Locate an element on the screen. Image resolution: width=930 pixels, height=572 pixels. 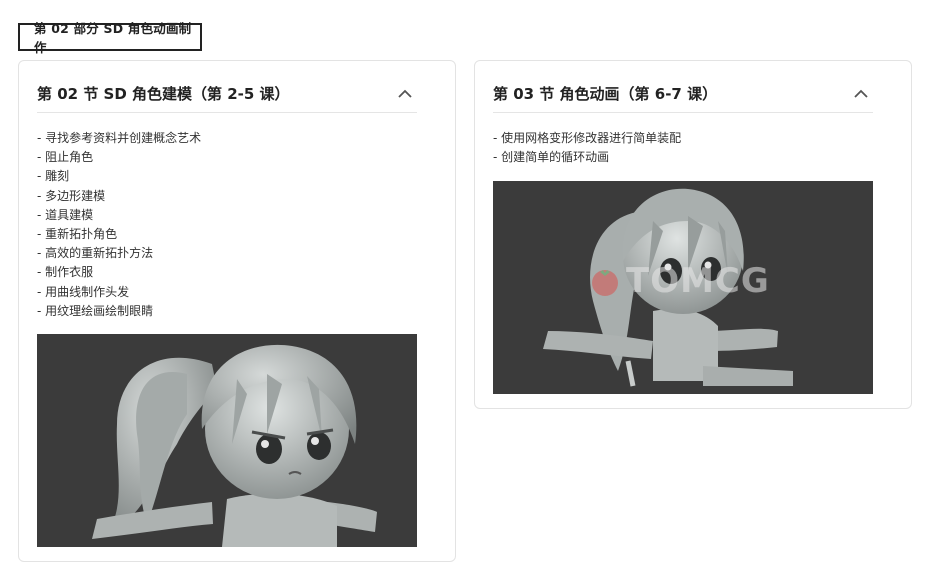
section-title: 第 03 节 角色动画（第 6-7 课） is located at coordinates (605, 94).